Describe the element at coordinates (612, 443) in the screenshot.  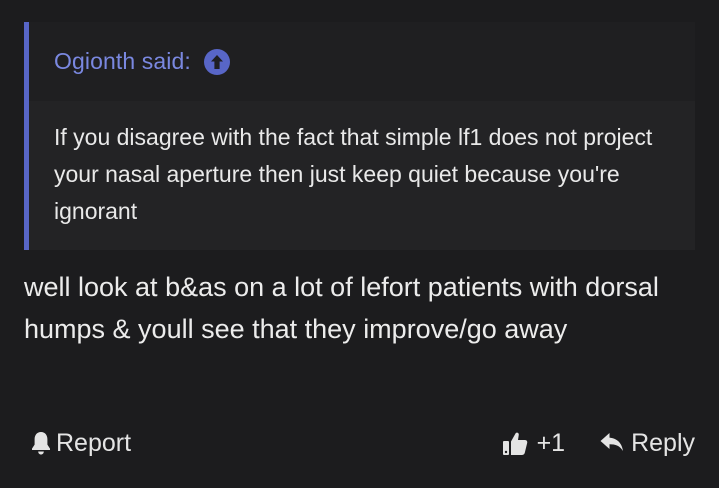
I see `reply-arrow-icon` at that location.